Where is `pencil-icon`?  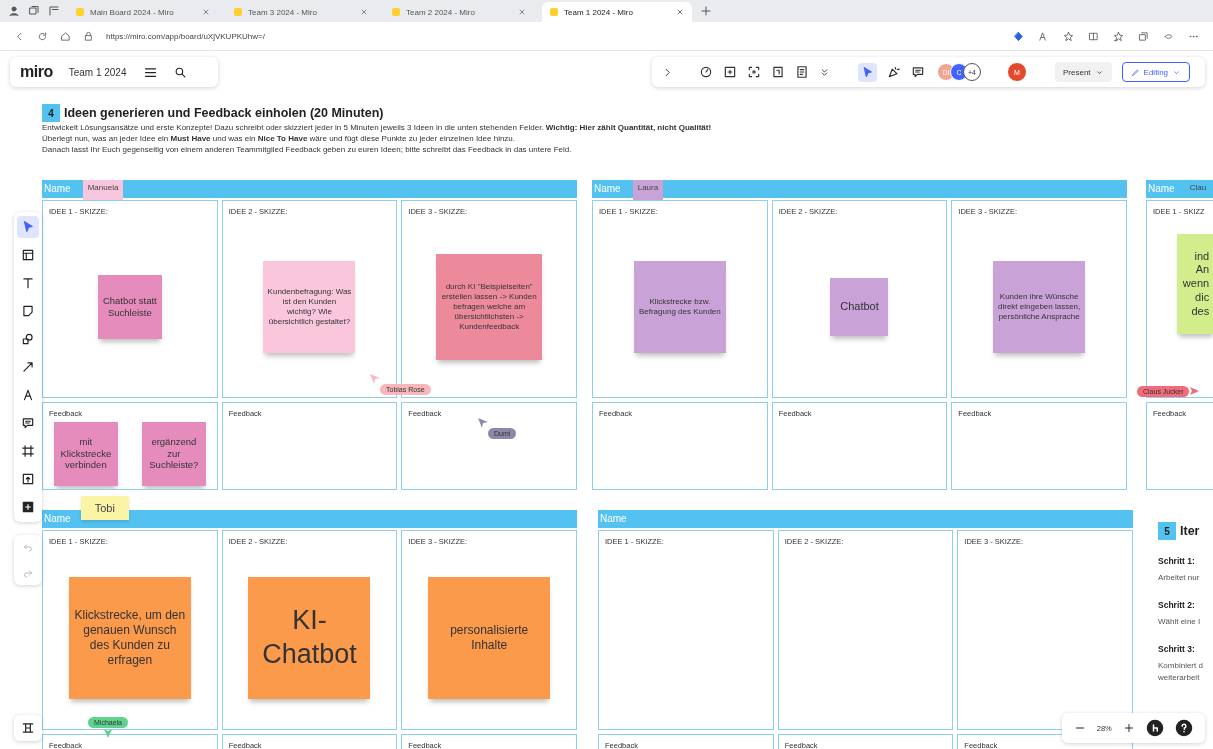 pencil-icon is located at coordinates (1135, 72).